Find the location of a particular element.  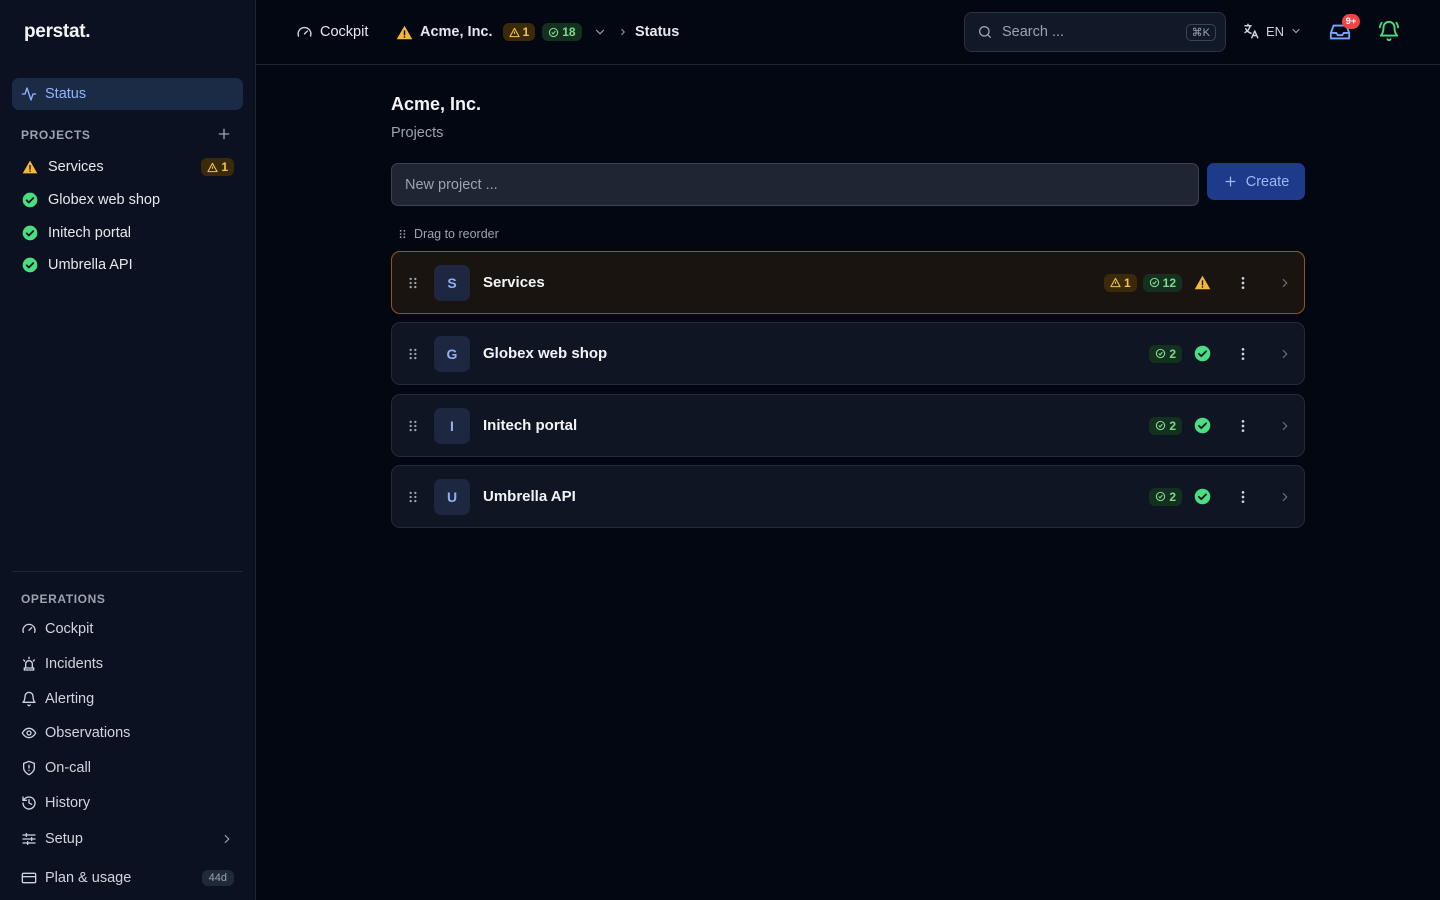

sidebar-project-initech: Initech portal is located at coordinates (127, 233).